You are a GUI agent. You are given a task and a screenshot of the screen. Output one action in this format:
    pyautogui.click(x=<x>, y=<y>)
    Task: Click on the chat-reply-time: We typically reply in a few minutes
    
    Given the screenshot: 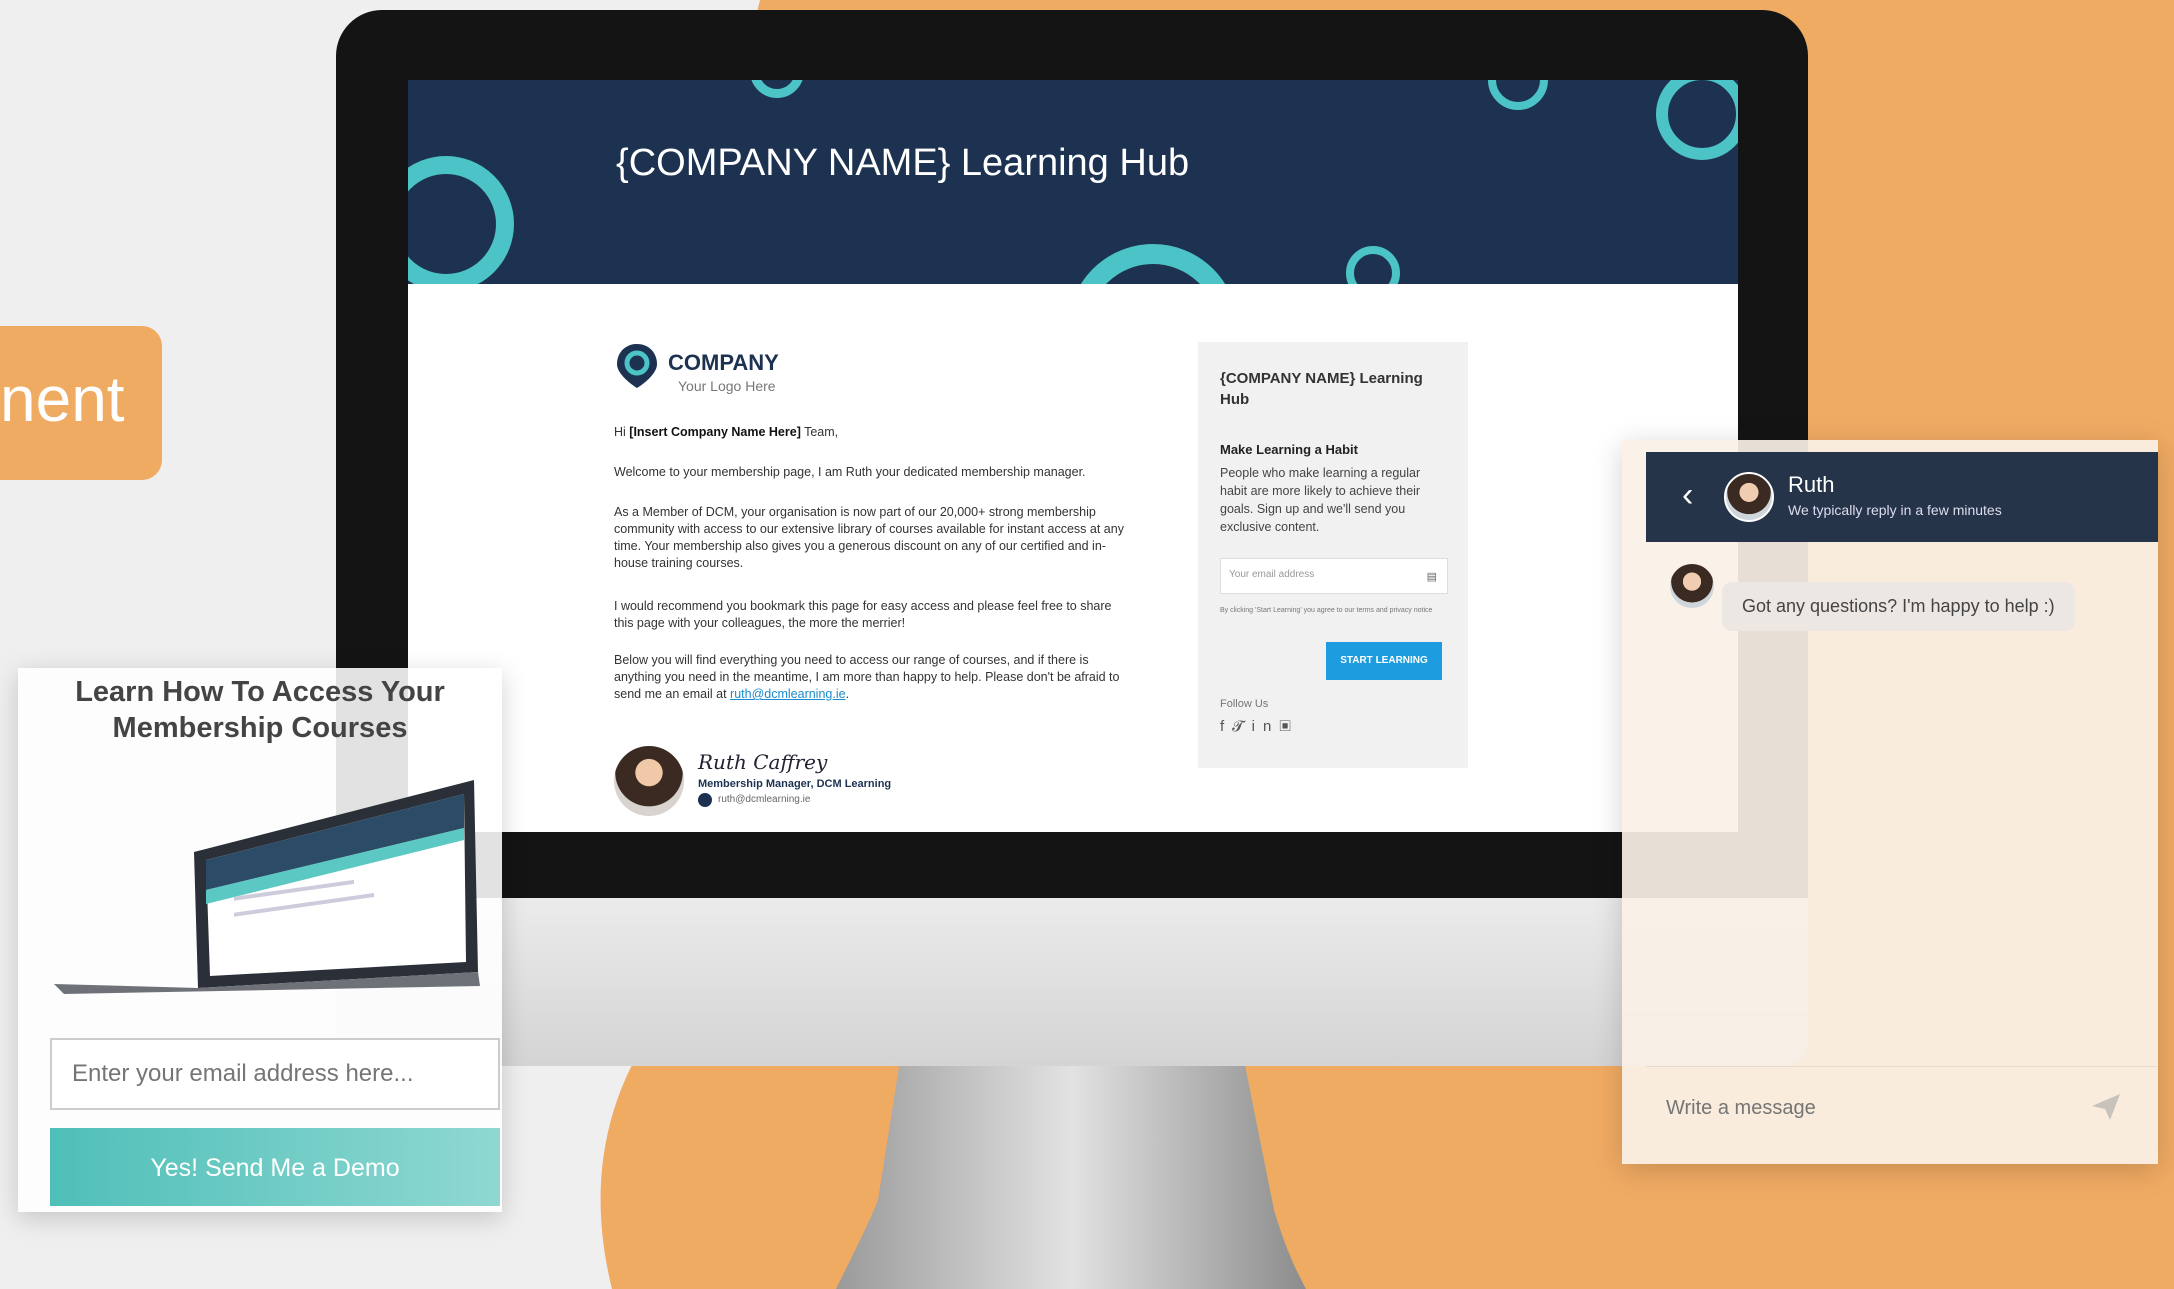 What is the action you would take?
    pyautogui.click(x=1895, y=510)
    